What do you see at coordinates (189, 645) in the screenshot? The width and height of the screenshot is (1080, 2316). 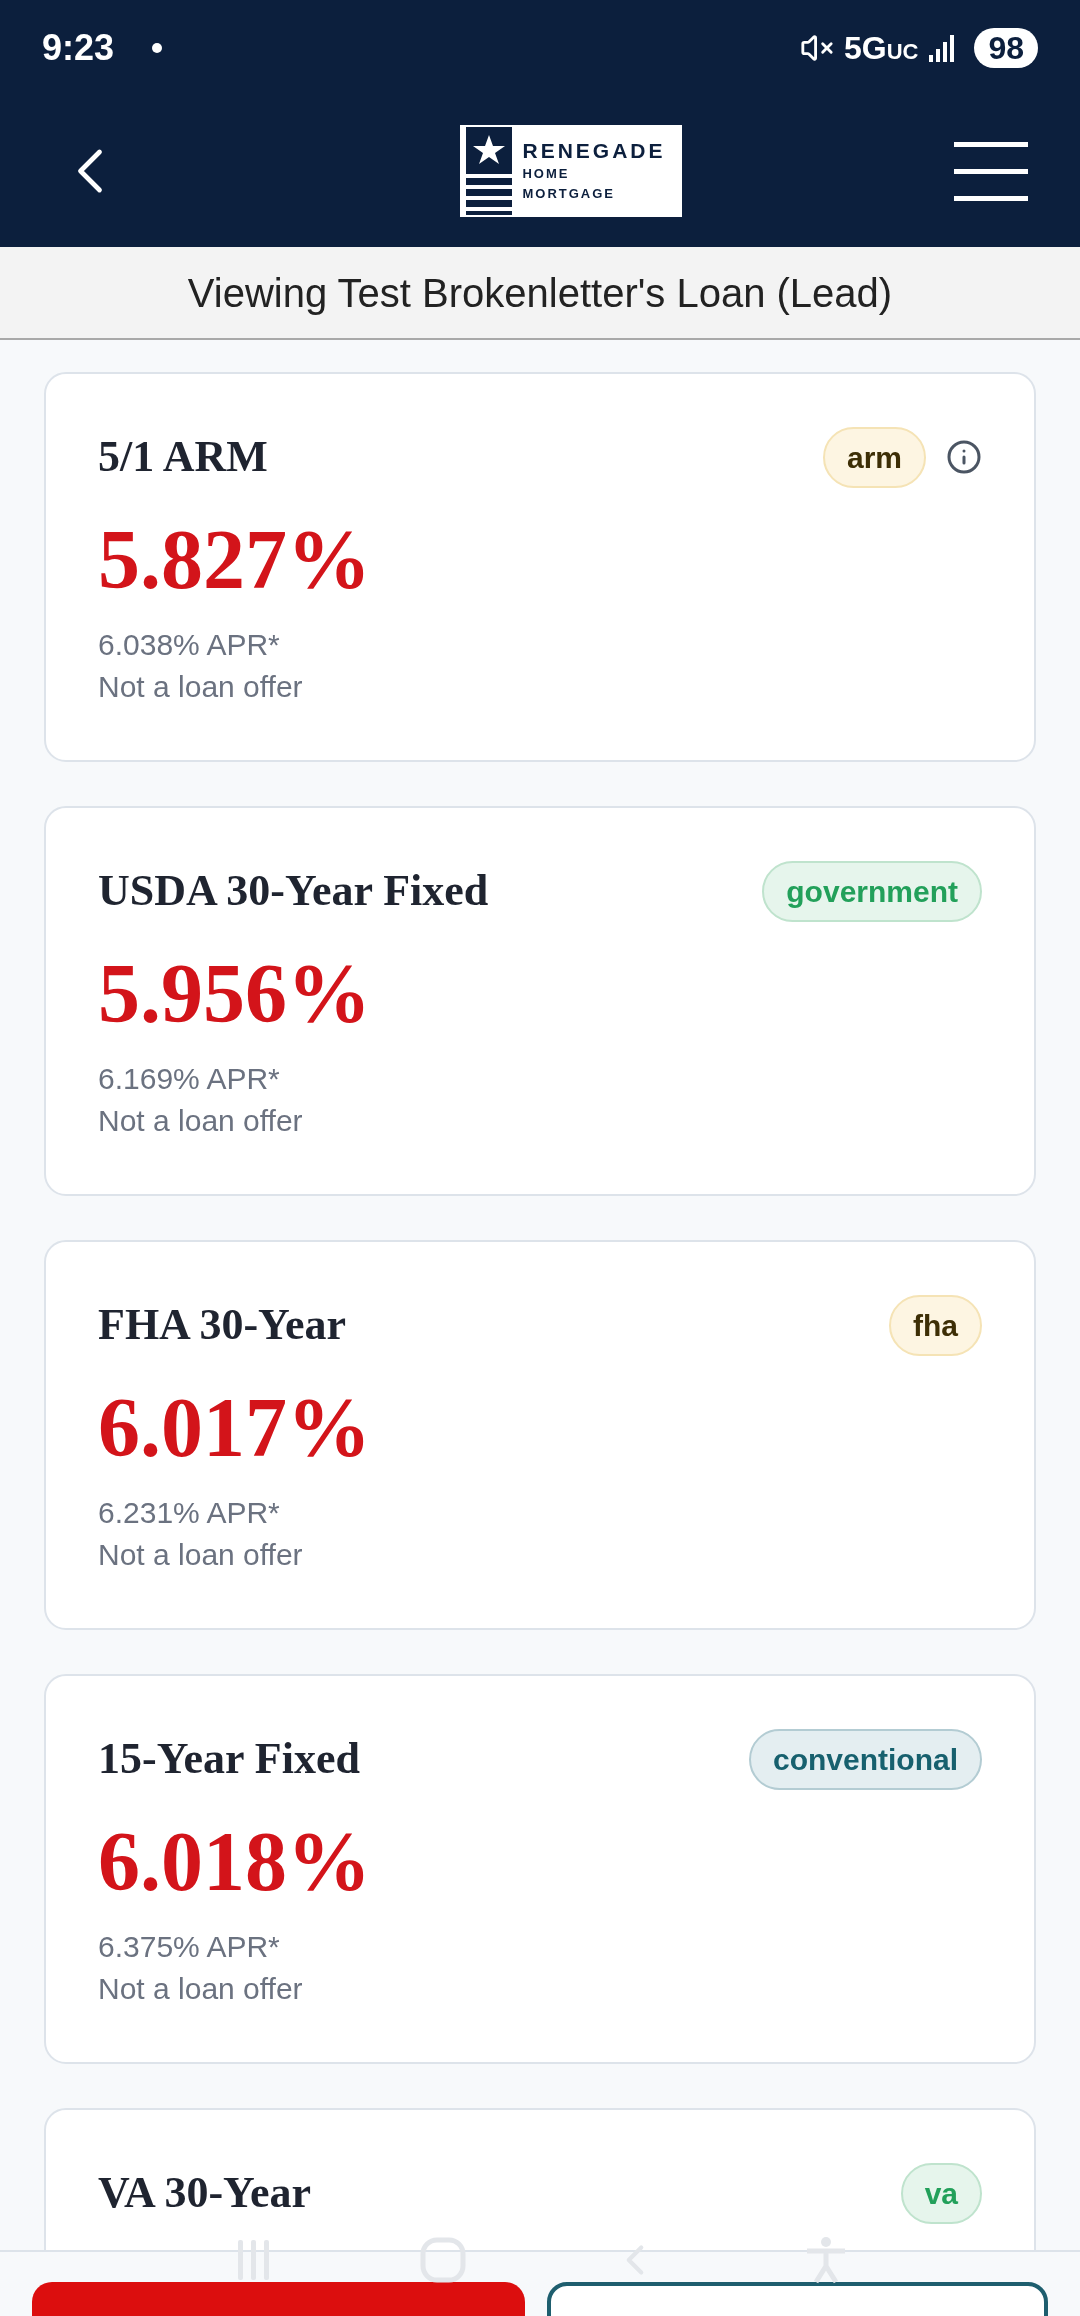 I see `apr-text: 6.038% APR*` at bounding box center [189, 645].